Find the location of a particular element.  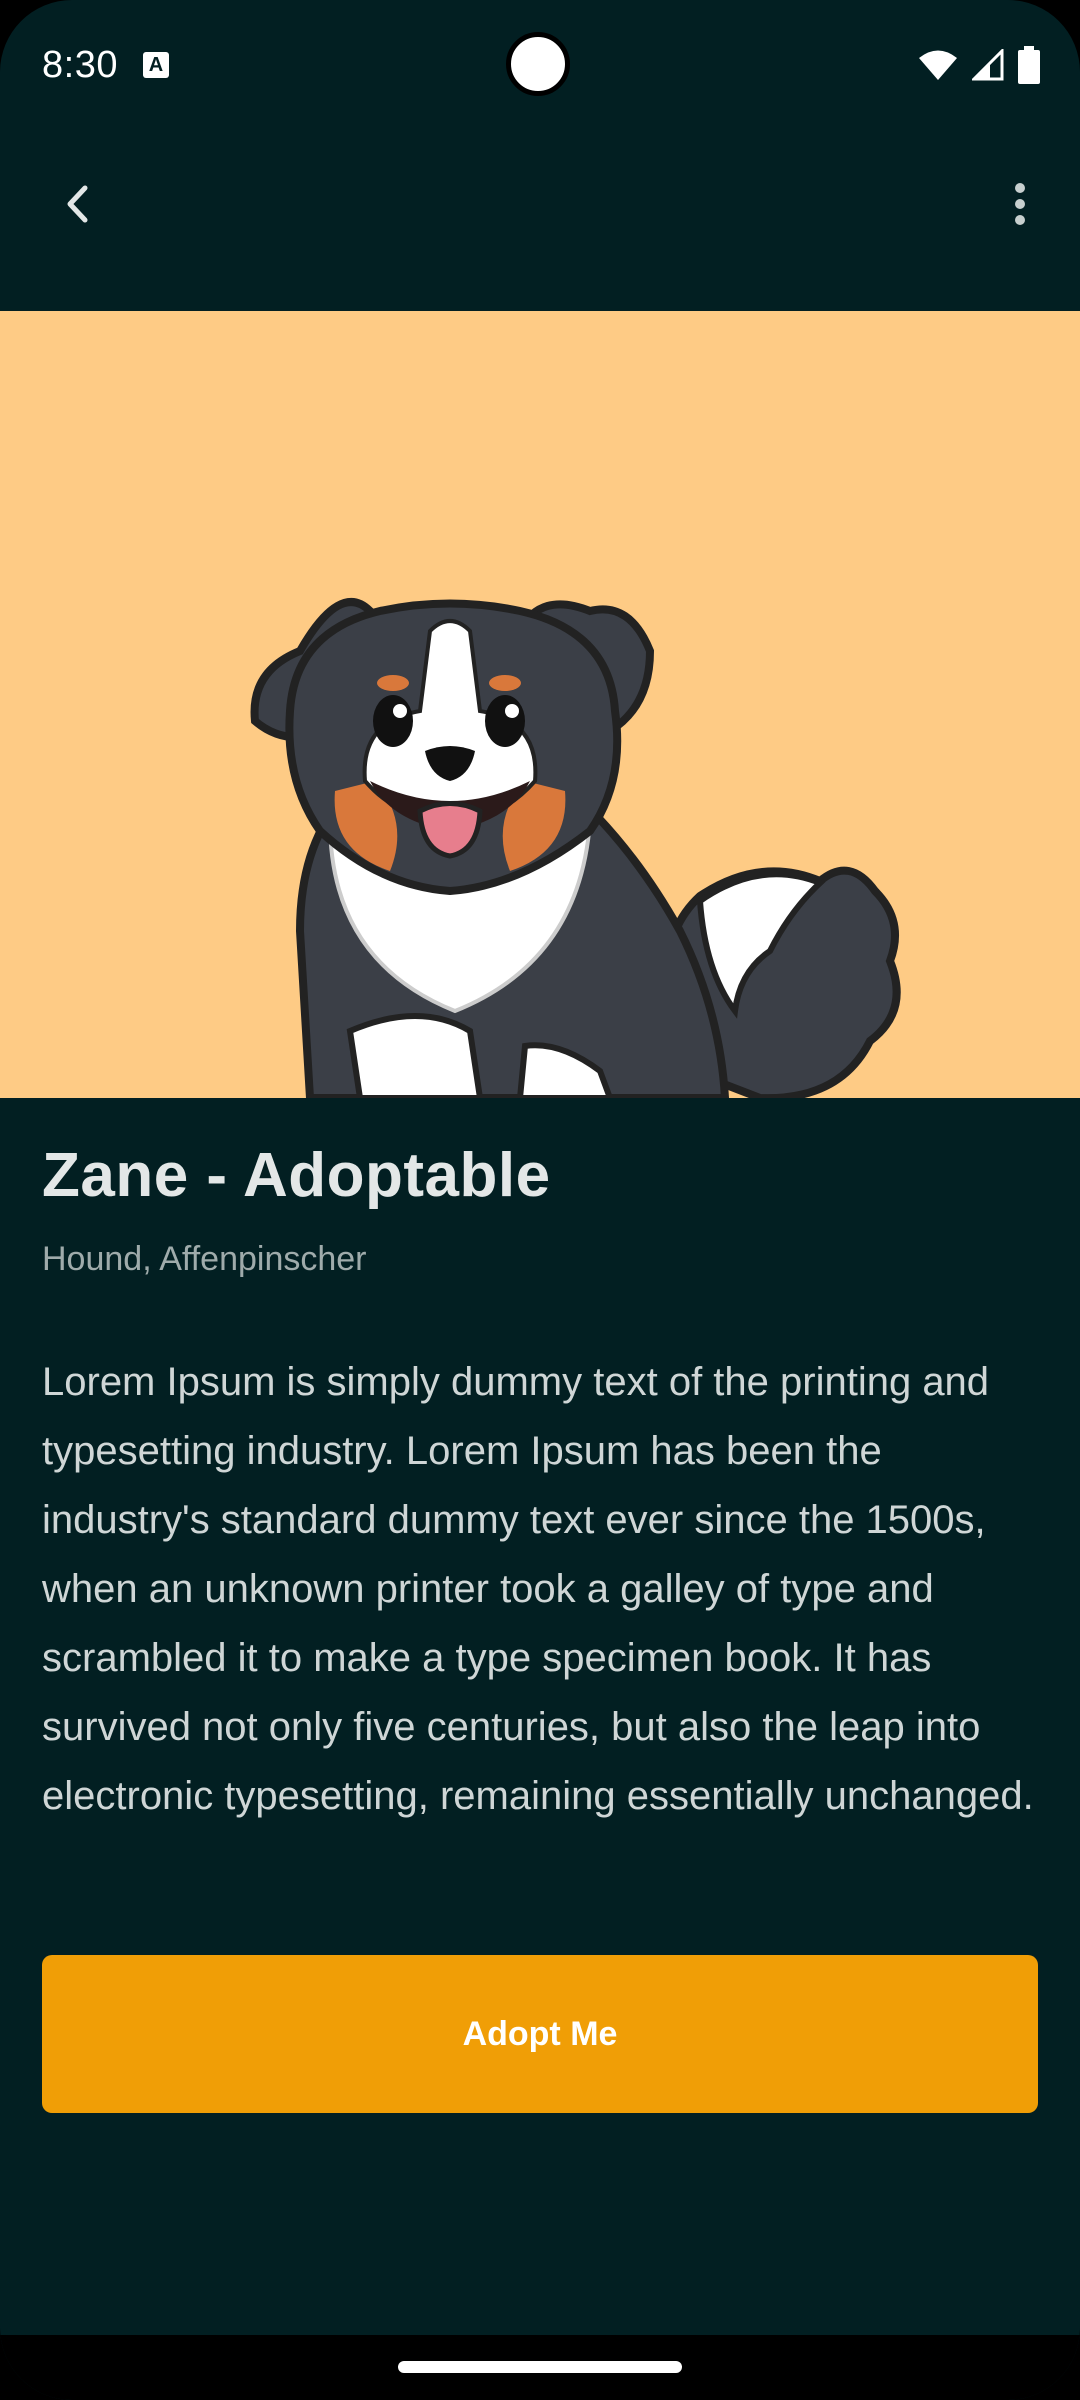

more-vertical-icon is located at coordinates (1020, 204).